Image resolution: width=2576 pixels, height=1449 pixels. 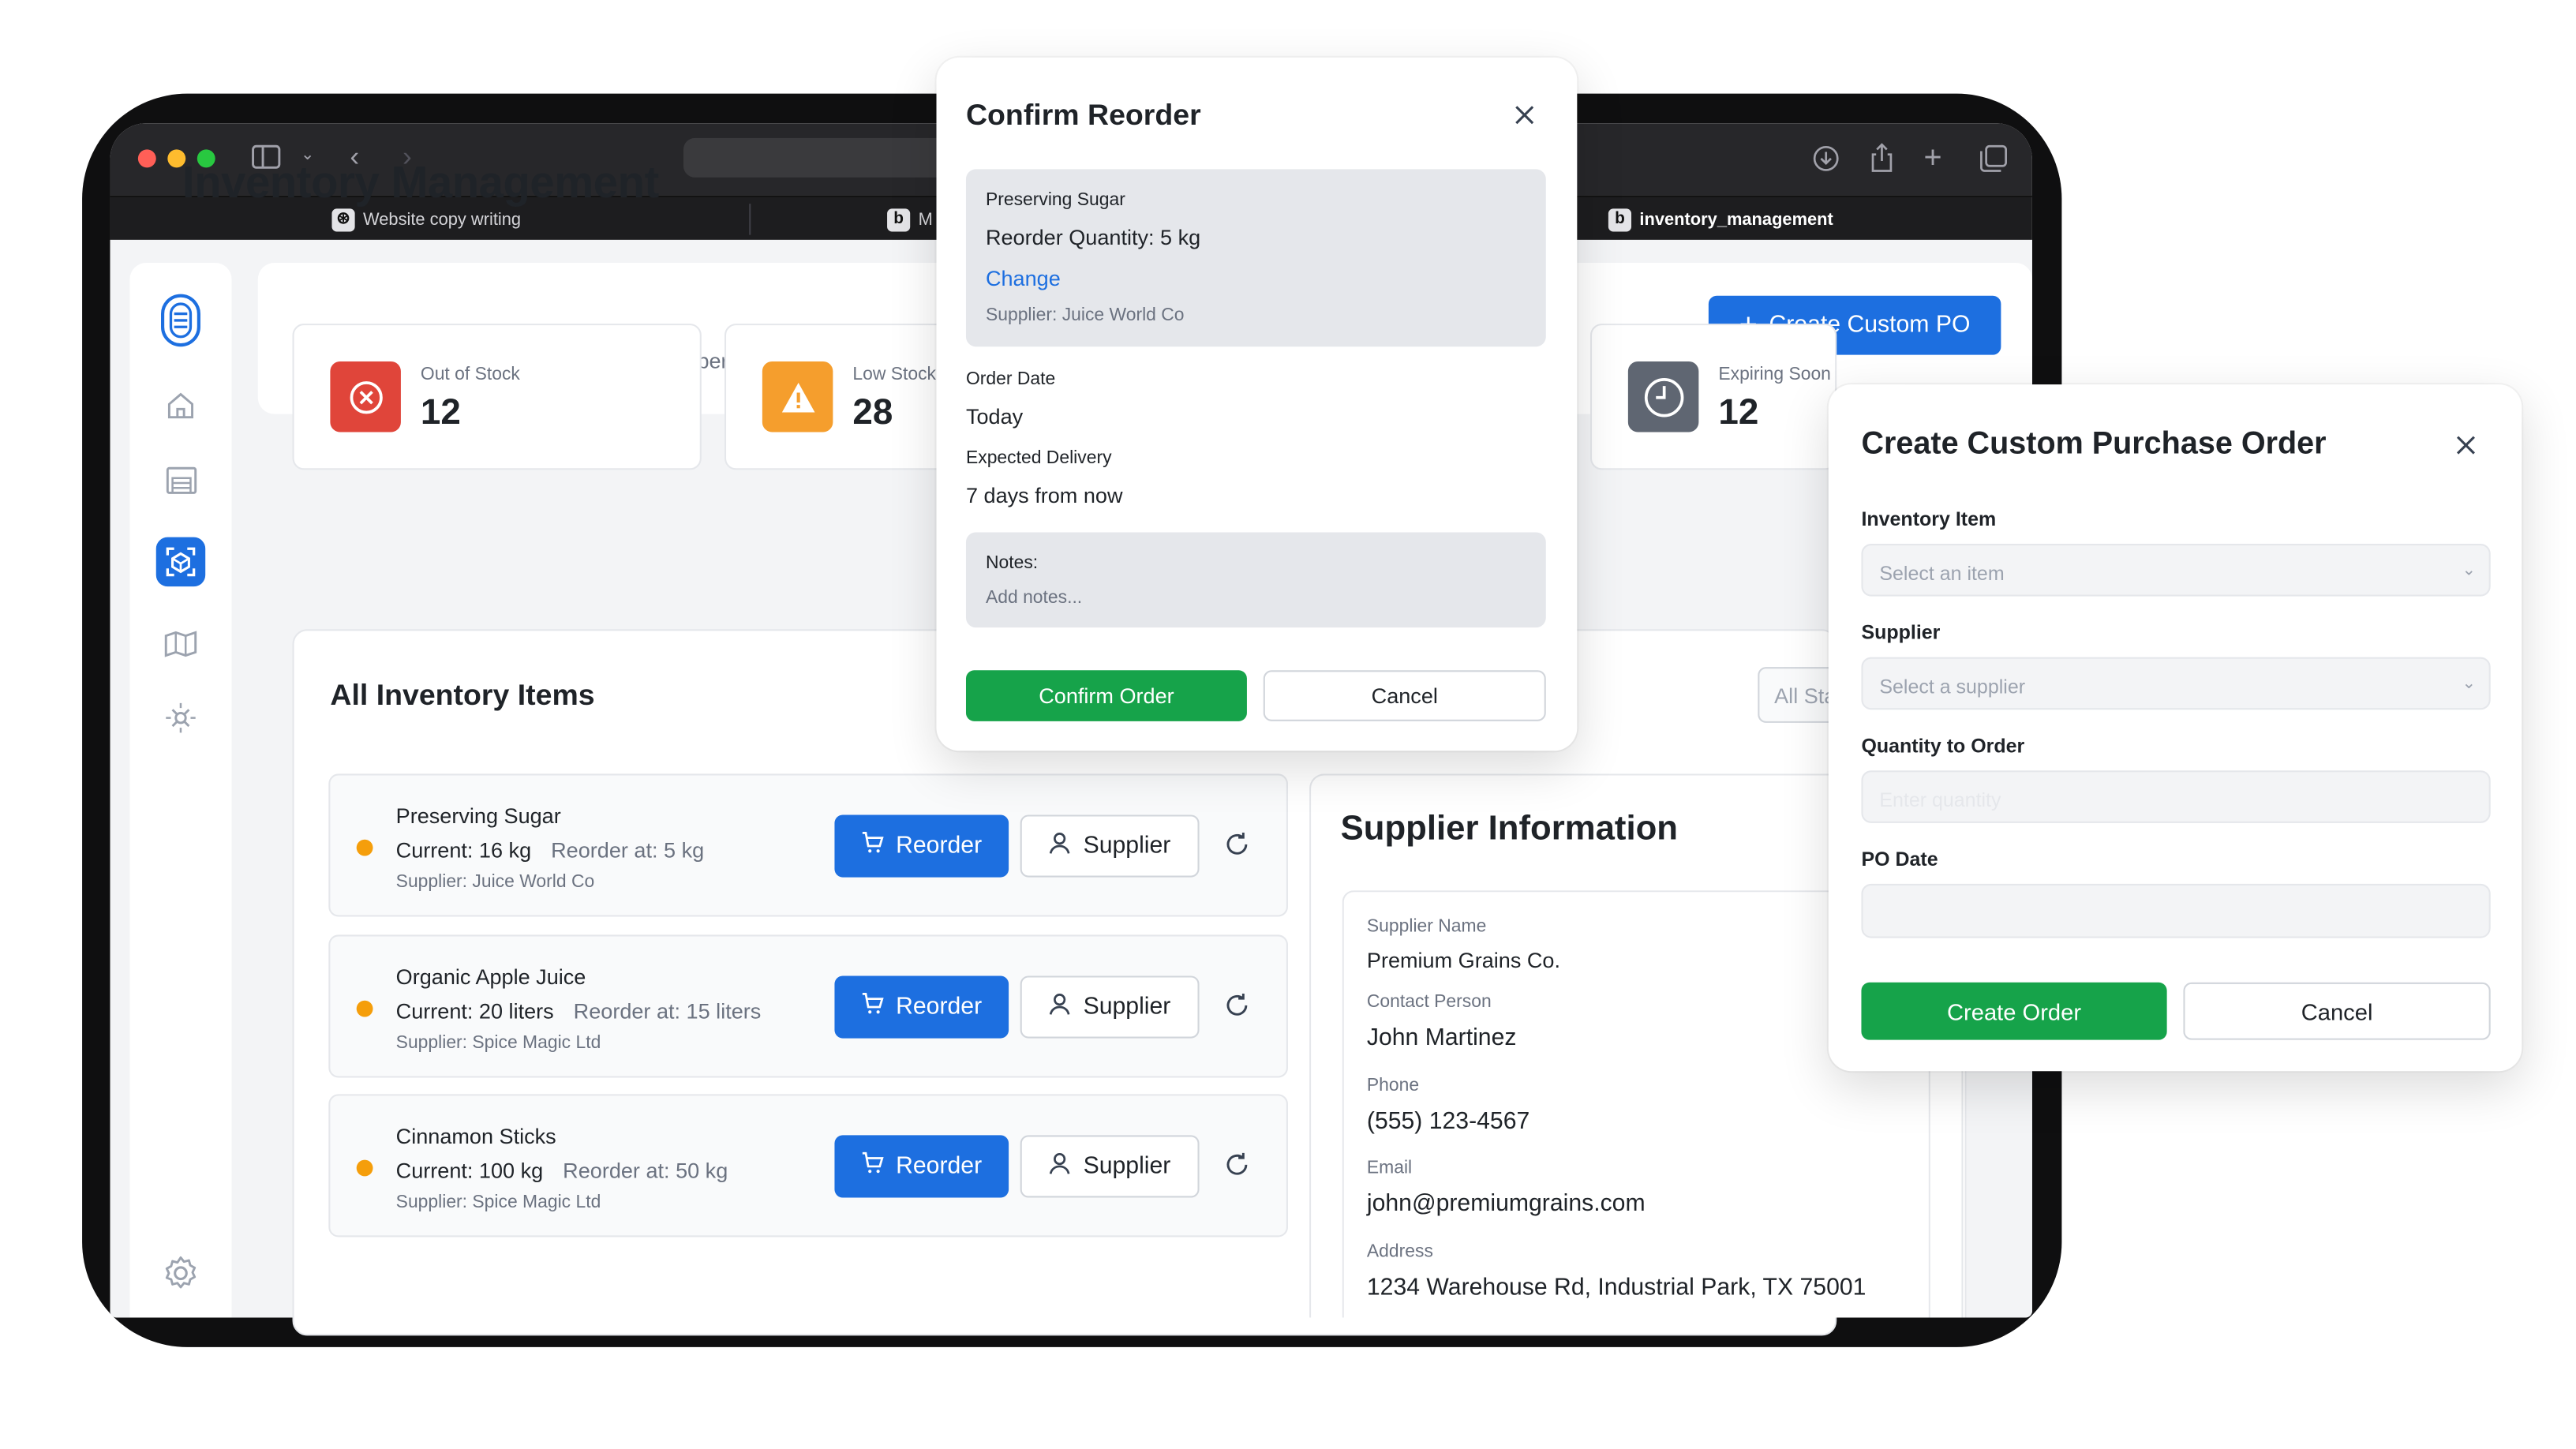 What do you see at coordinates (1663, 396) in the screenshot?
I see `clock-icon` at bounding box center [1663, 396].